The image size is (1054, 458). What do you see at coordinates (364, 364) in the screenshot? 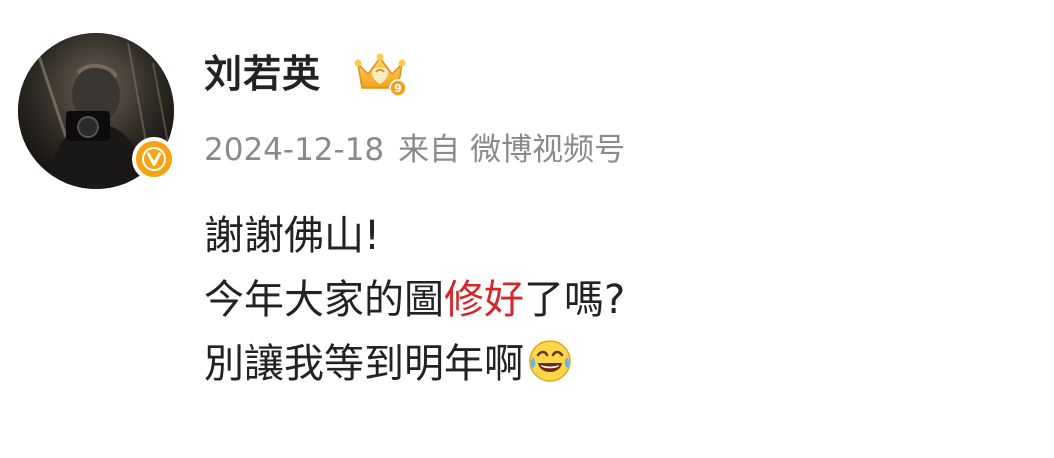
I see `content-line-3-text: 別讓我等到明年啊` at bounding box center [364, 364].